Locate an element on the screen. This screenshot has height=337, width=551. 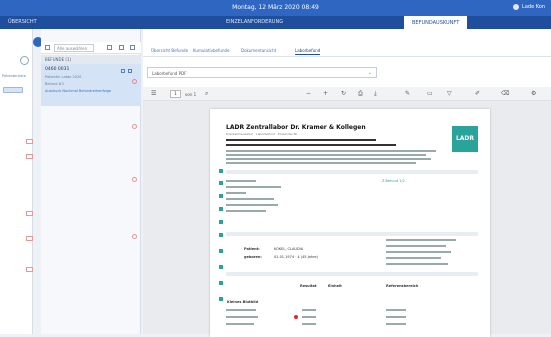
zoom-in-icon: + is located at coordinates (325, 93).